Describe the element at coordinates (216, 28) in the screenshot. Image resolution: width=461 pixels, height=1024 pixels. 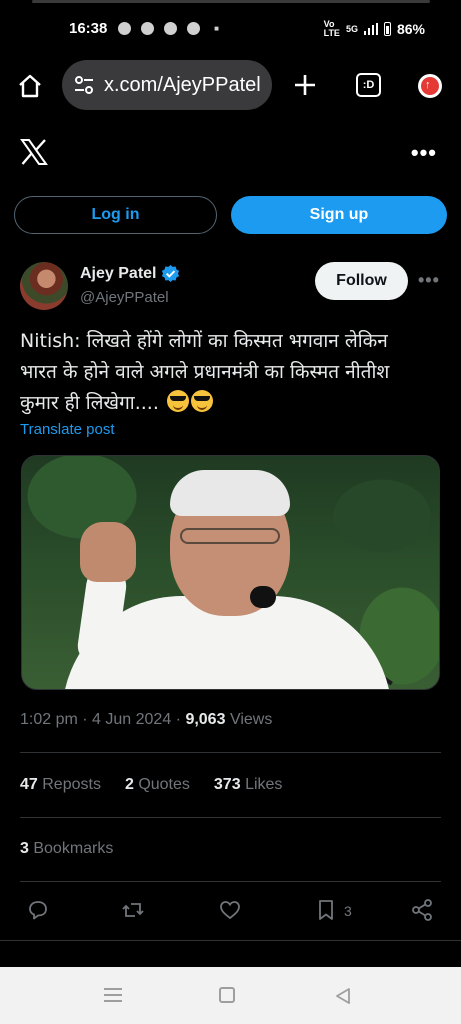
I see `store-icon: ■` at that location.